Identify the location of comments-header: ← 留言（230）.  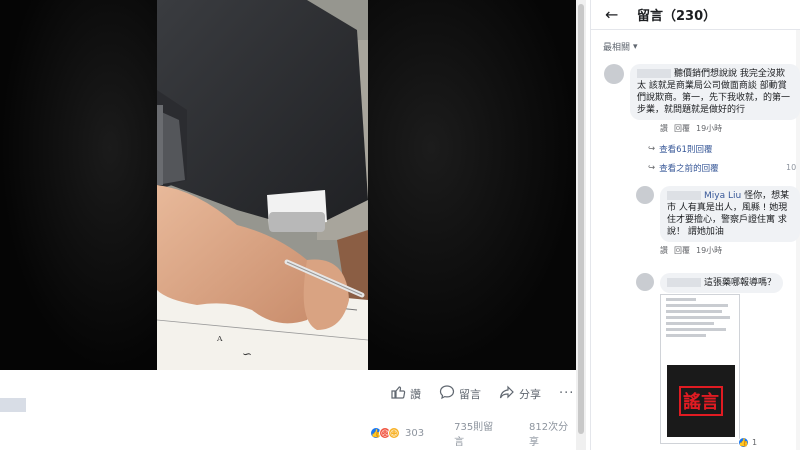
(695, 15).